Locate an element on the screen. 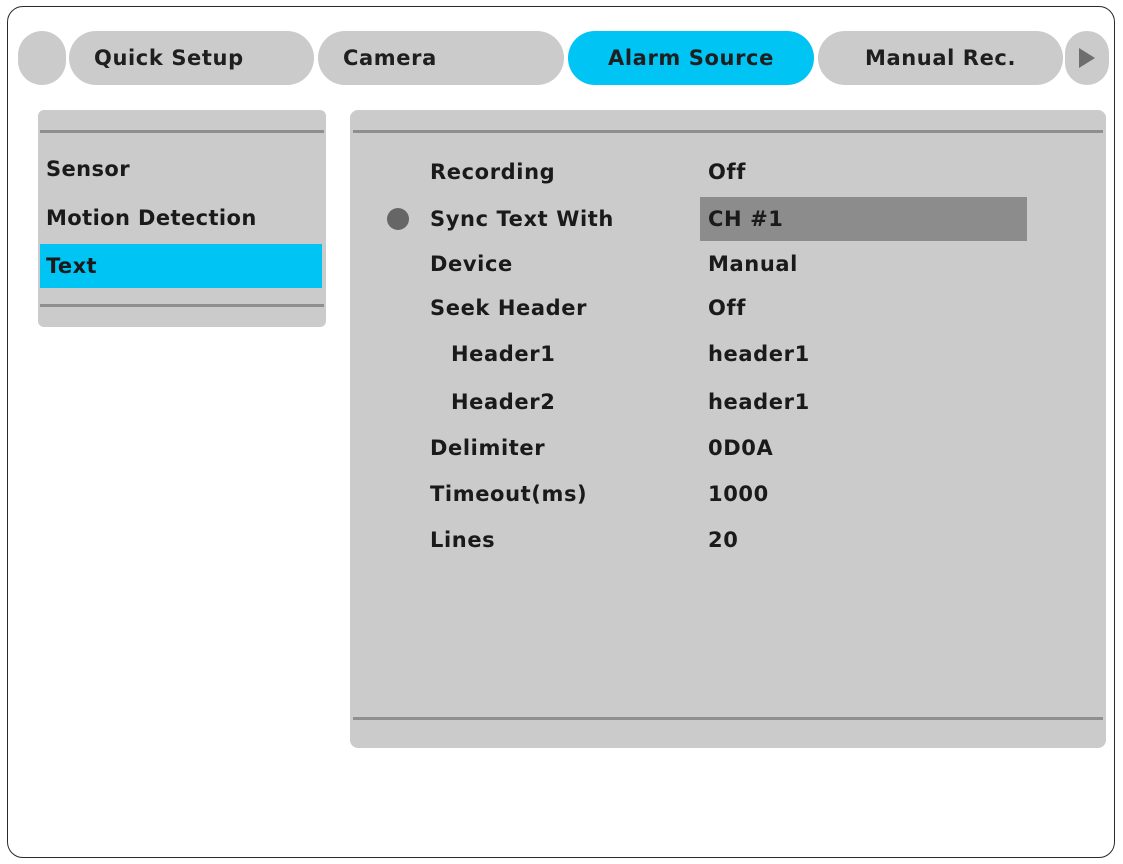 The height and width of the screenshot is (864, 1123). setting-label-lines: Lines is located at coordinates (463, 540).